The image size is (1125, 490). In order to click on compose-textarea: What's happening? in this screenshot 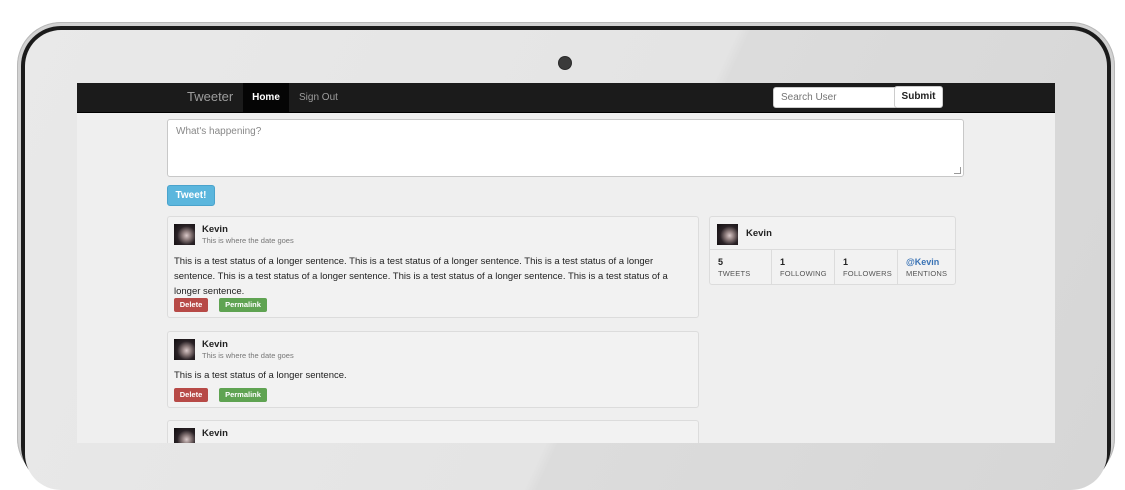, I will do `click(565, 148)`.